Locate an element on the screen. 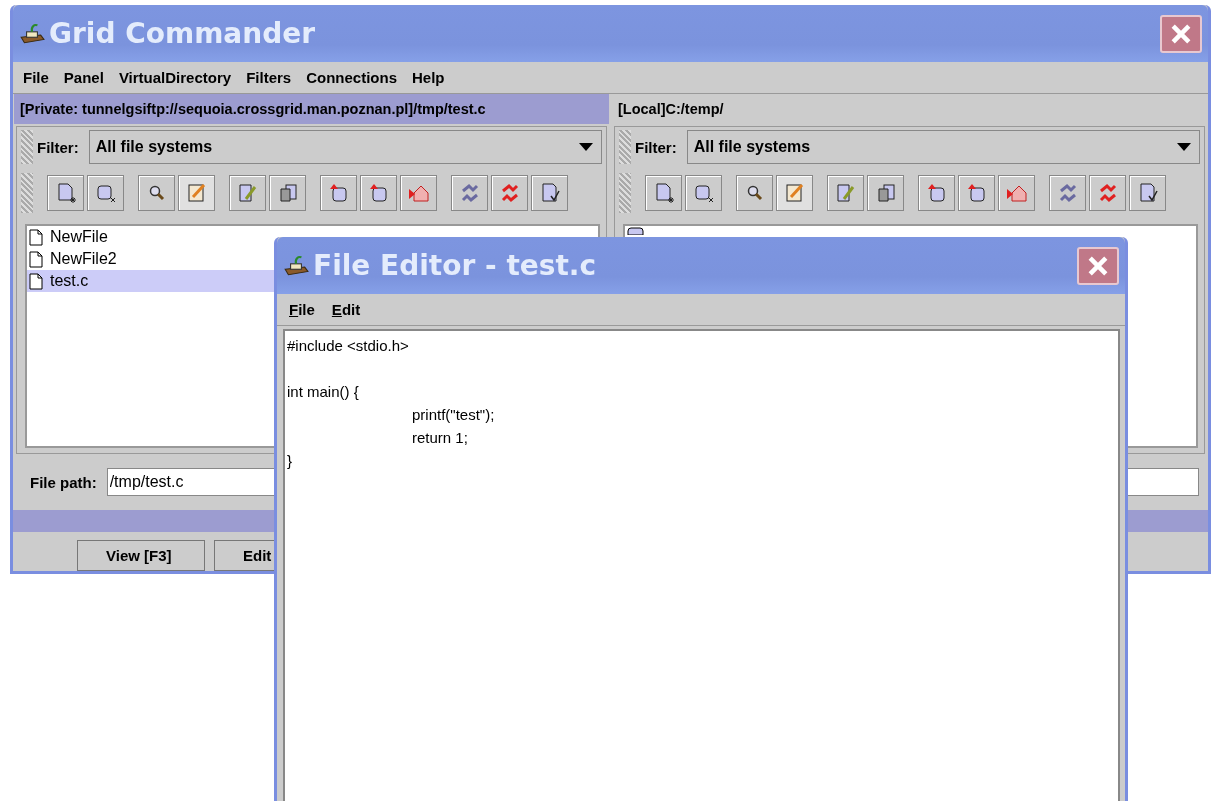 The height and width of the screenshot is (801, 1214). file-path-label: File path: is located at coordinates (63, 482).